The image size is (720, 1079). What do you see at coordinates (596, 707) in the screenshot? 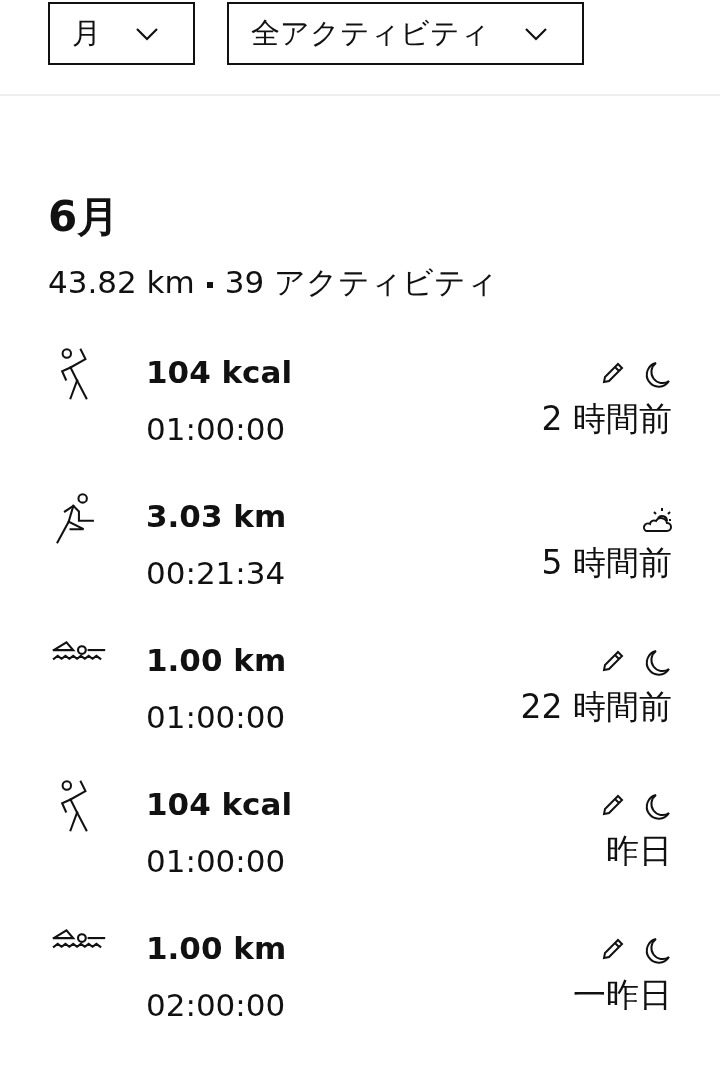
I see `activity-time: 22 時間前` at bounding box center [596, 707].